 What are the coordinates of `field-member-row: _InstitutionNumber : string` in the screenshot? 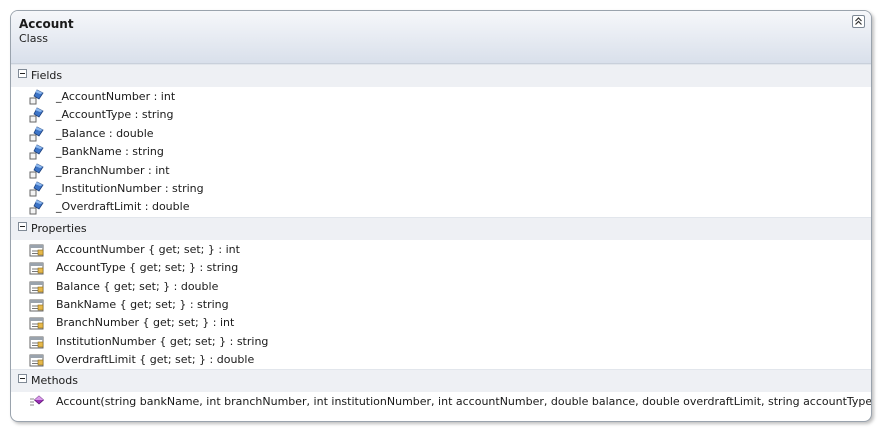 It's located at (441, 189).